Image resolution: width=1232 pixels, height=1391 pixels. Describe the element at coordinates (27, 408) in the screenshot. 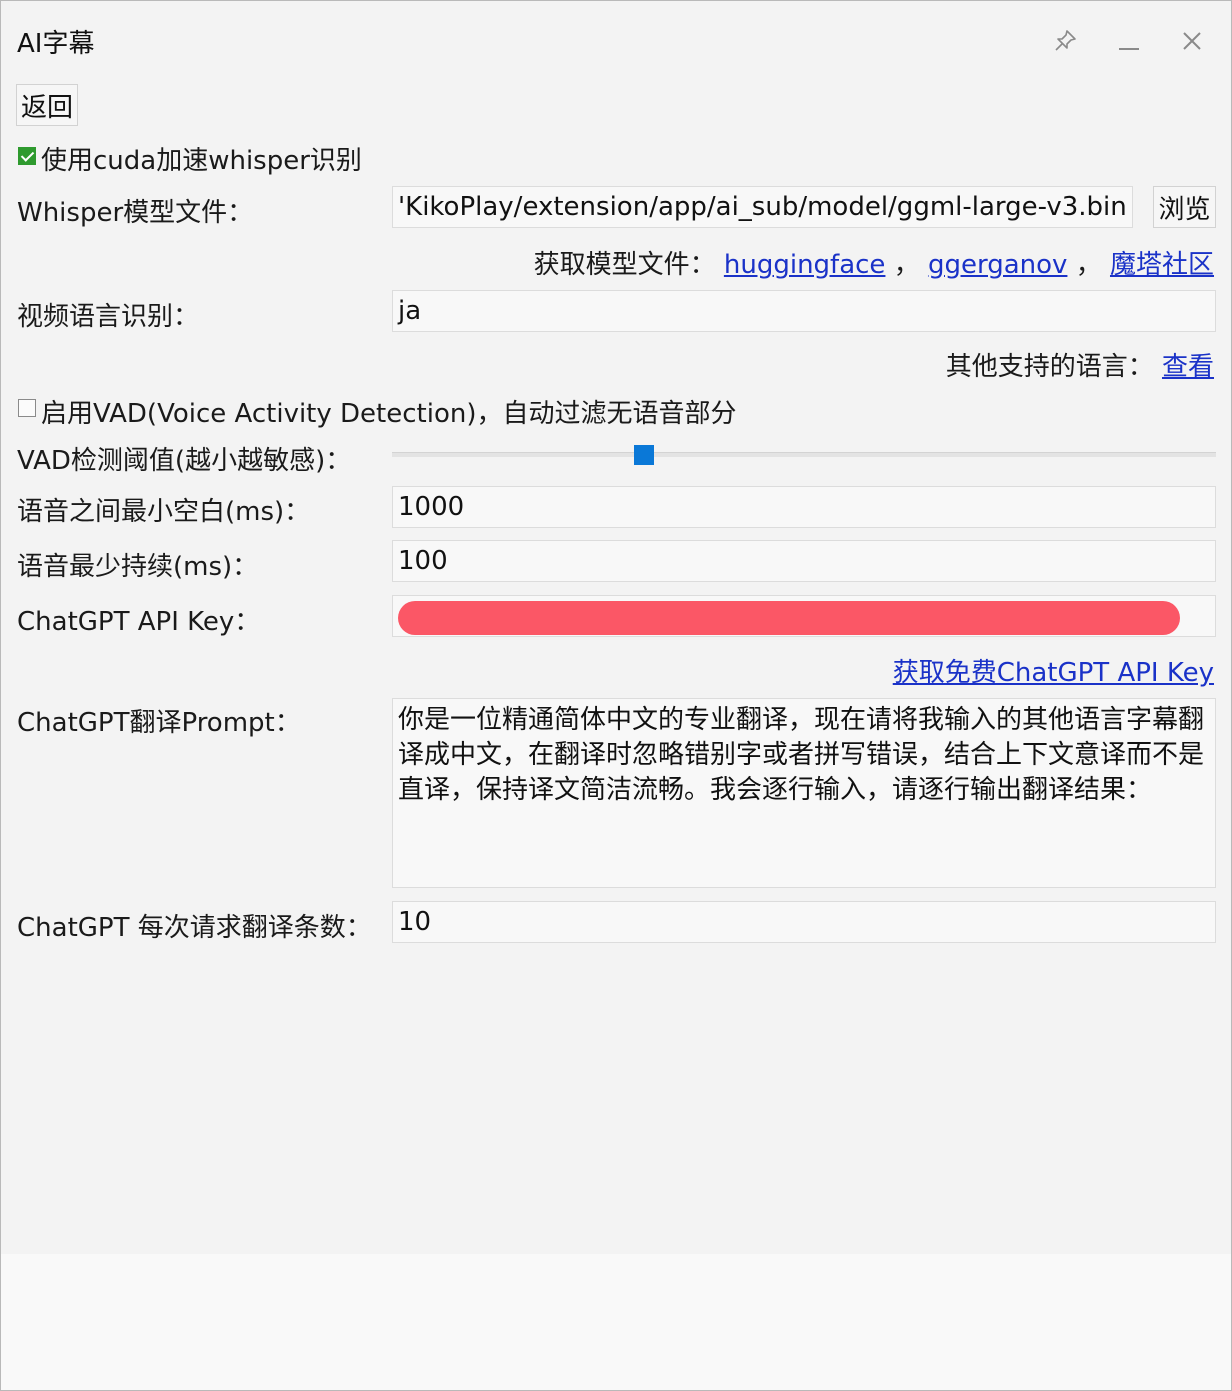

I see `vad-checkbox` at that location.